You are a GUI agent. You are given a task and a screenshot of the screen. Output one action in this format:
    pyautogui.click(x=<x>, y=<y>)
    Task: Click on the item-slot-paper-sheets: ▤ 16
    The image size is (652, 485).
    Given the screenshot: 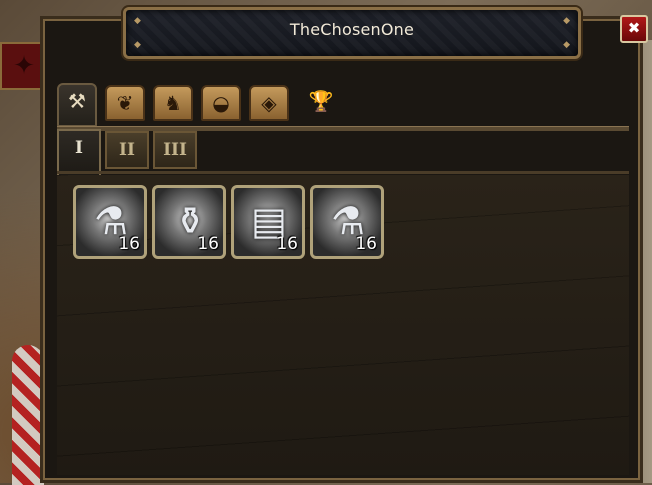 What is the action you would take?
    pyautogui.click(x=268, y=222)
    